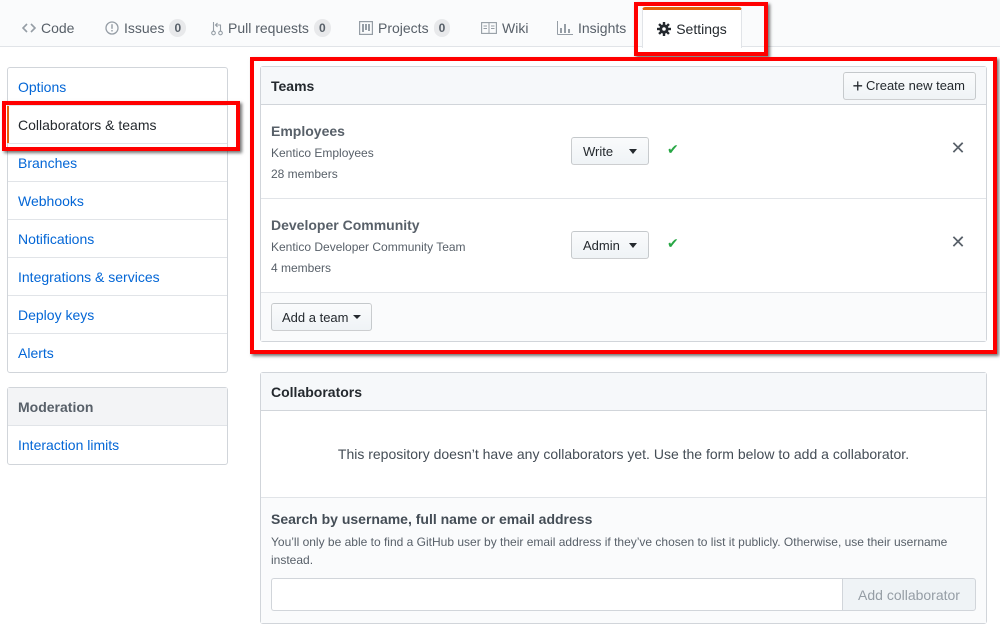  I want to click on teams-title: Teams, so click(293, 85).